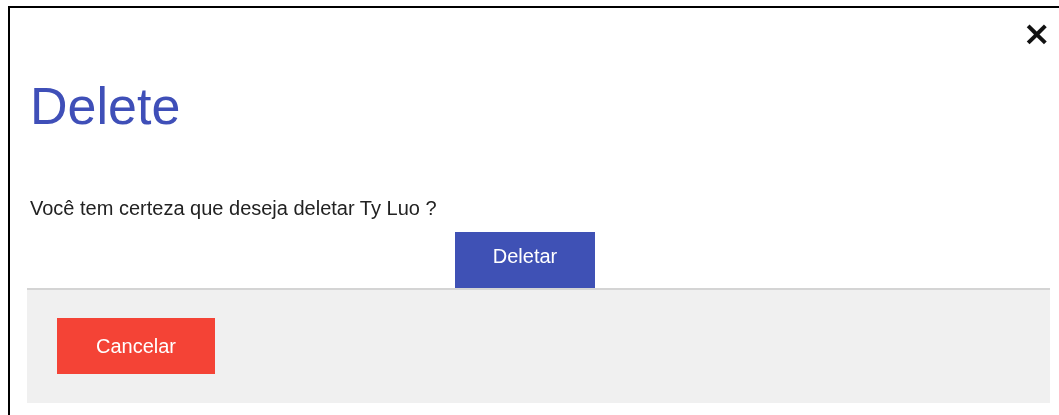 This screenshot has width=1059, height=415. I want to click on cancel-button: Cancelar, so click(136, 346).